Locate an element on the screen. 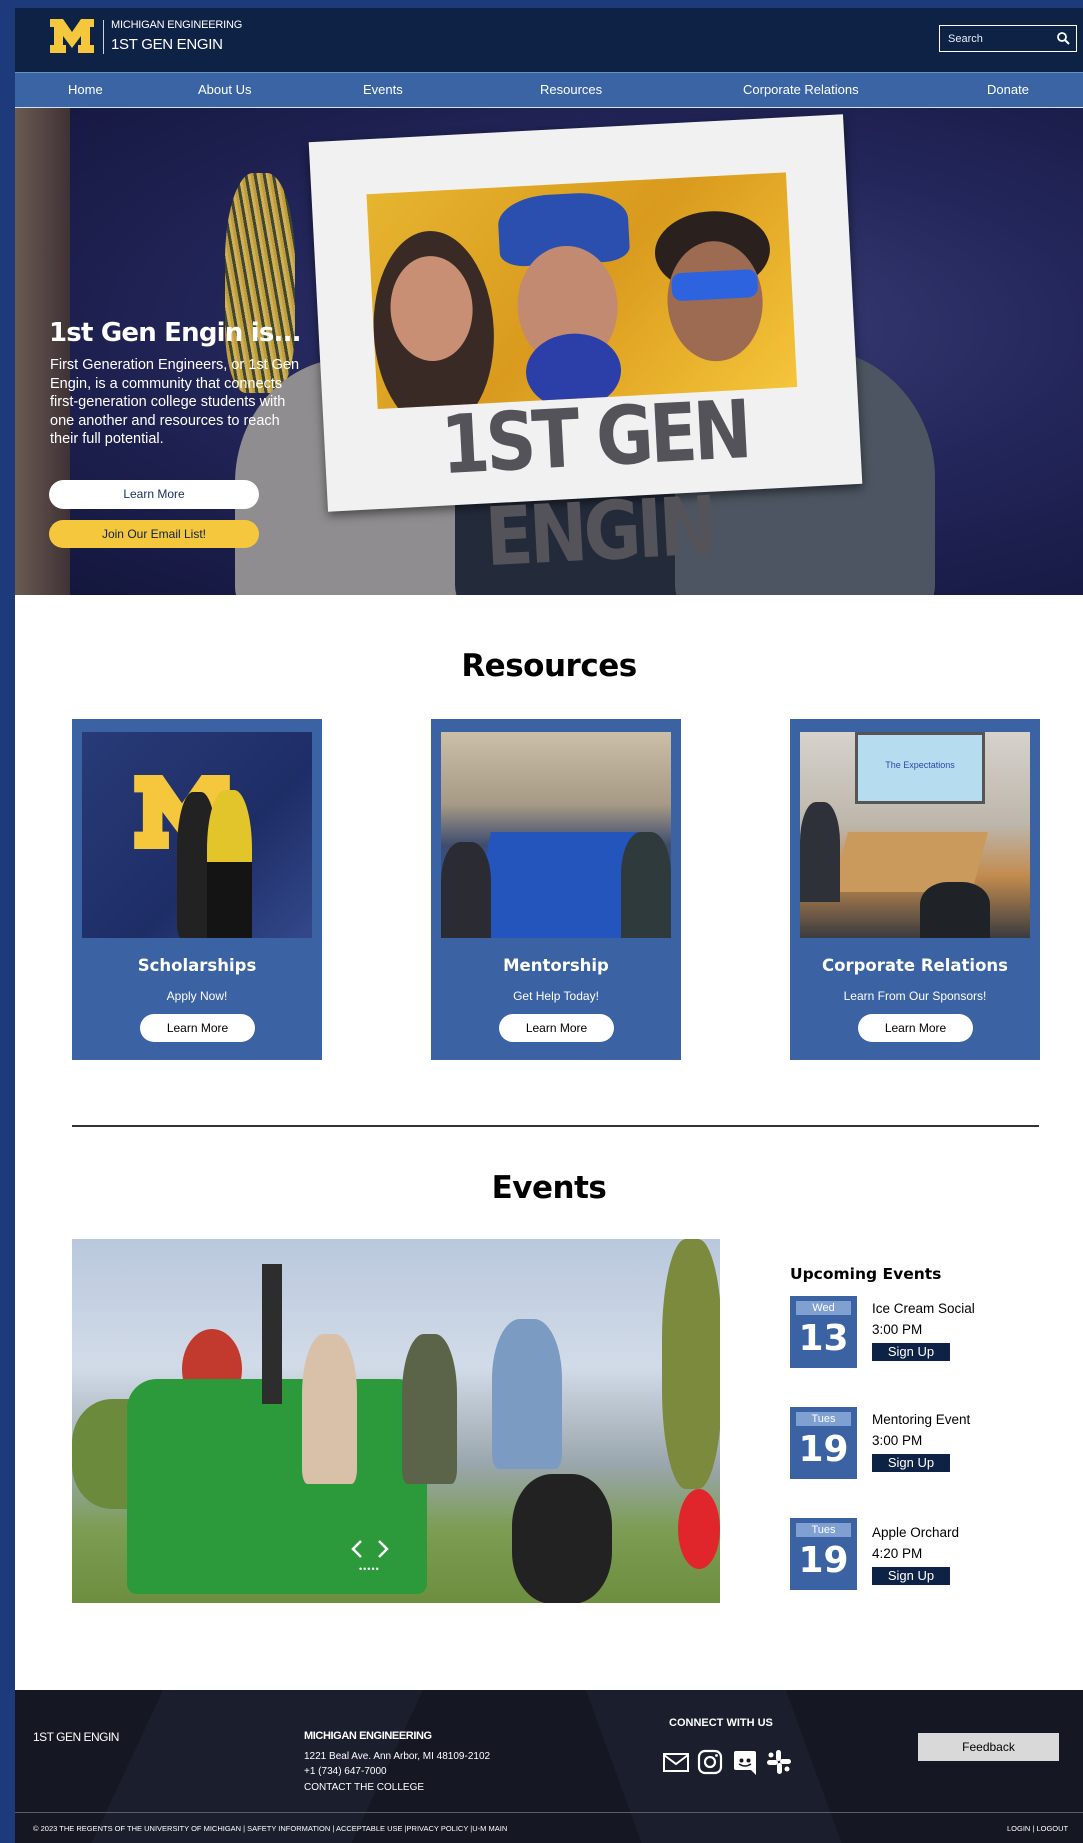 The height and width of the screenshot is (1843, 1083). photo-frame-prop: 1ST GEN ENGIN is located at coordinates (585, 349).